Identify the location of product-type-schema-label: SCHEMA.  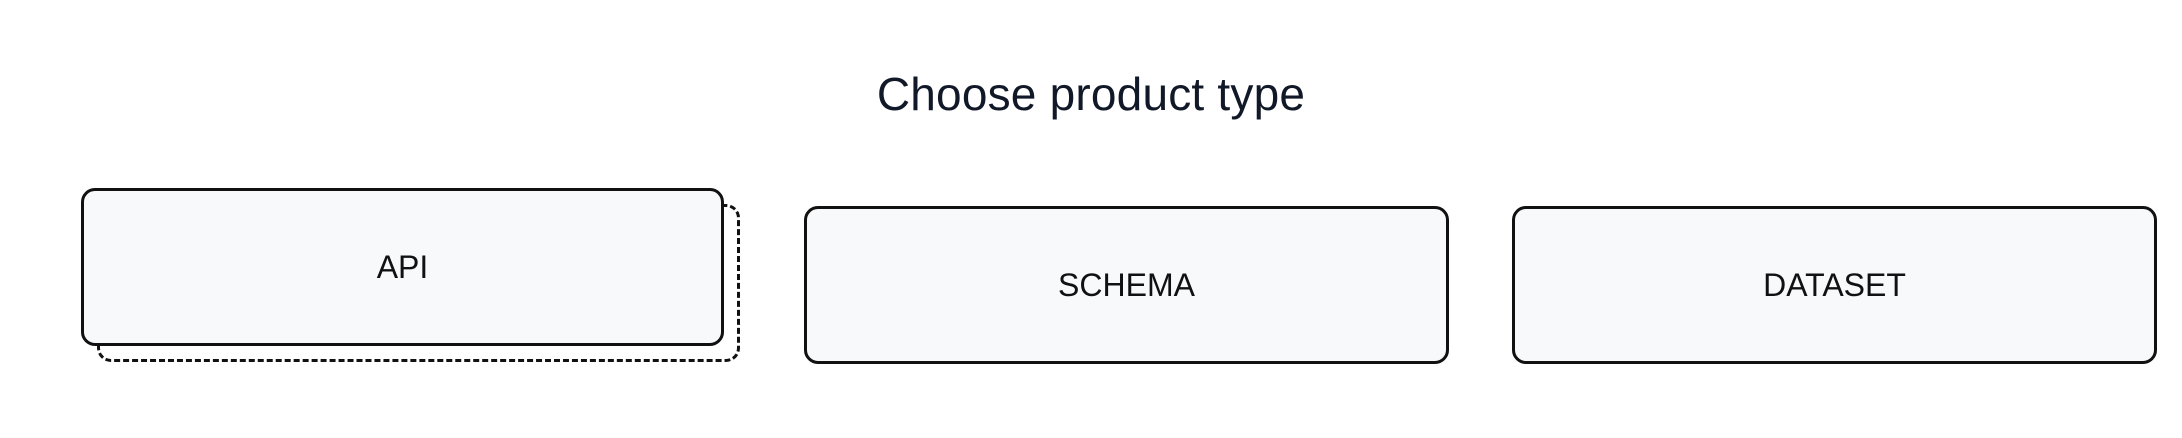
(1126, 284).